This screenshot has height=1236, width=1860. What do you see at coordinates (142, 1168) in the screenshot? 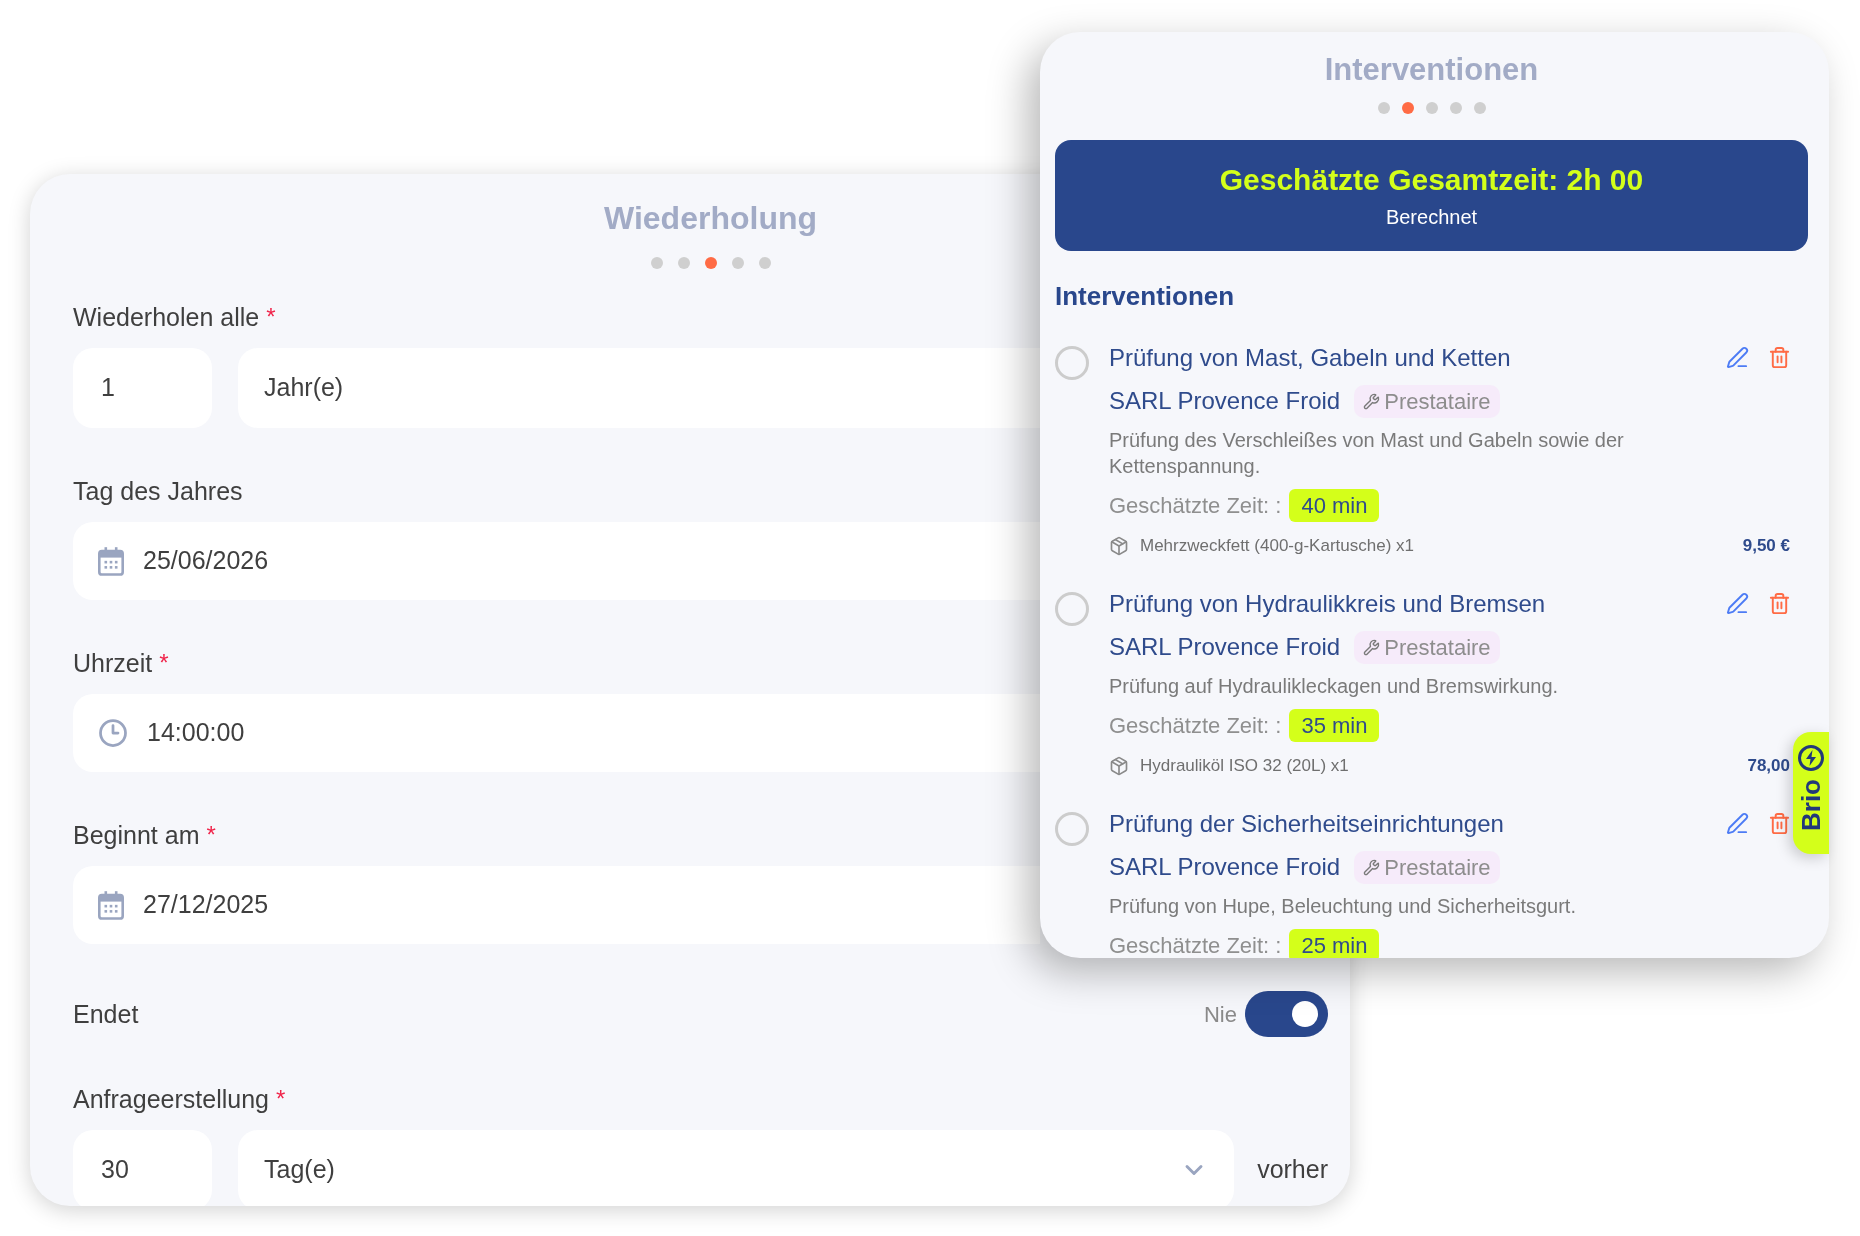
I see `count-input: 30` at bounding box center [142, 1168].